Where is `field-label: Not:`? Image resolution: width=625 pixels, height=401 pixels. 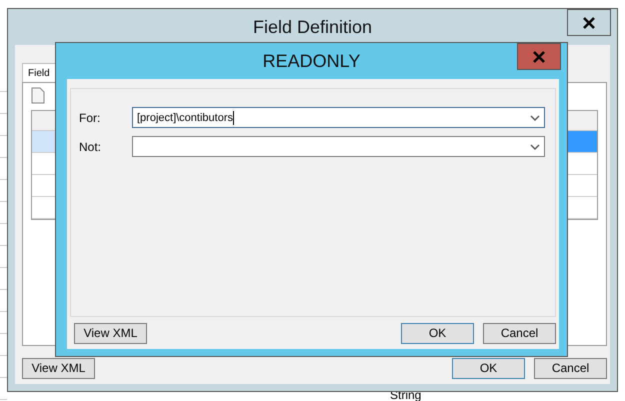 field-label: Not: is located at coordinates (90, 147).